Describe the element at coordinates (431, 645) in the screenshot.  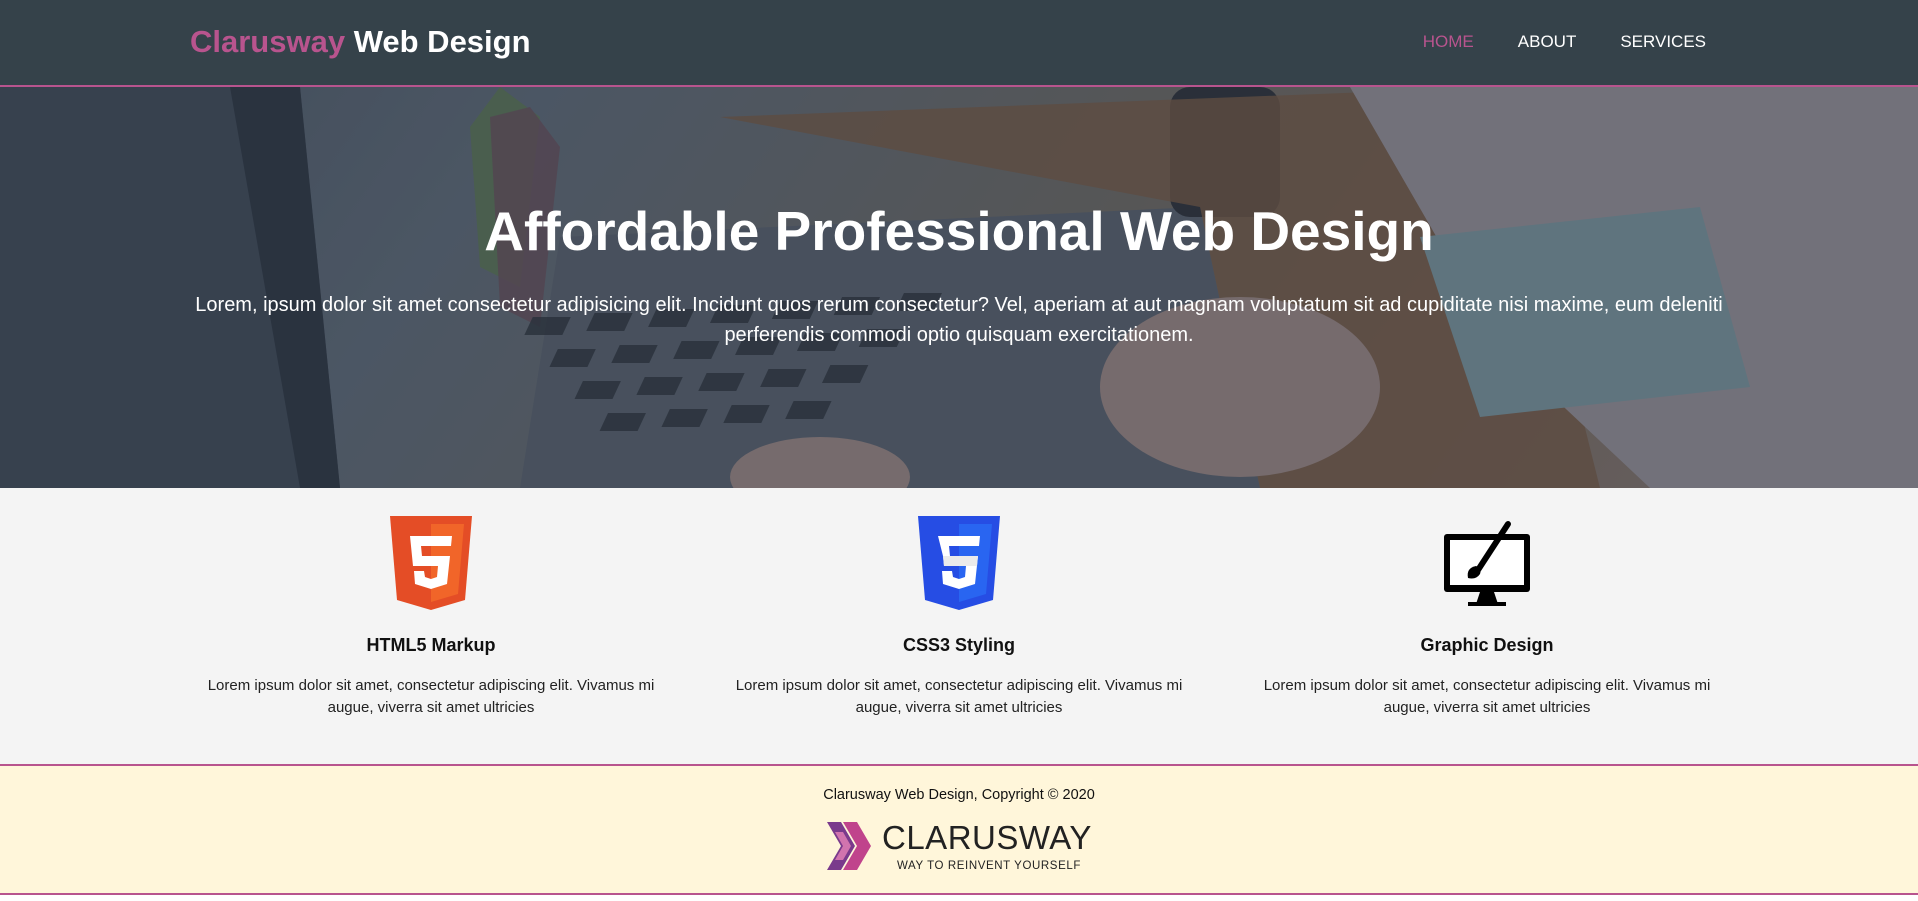
I see `feature-title: HTML5 Markup` at that location.